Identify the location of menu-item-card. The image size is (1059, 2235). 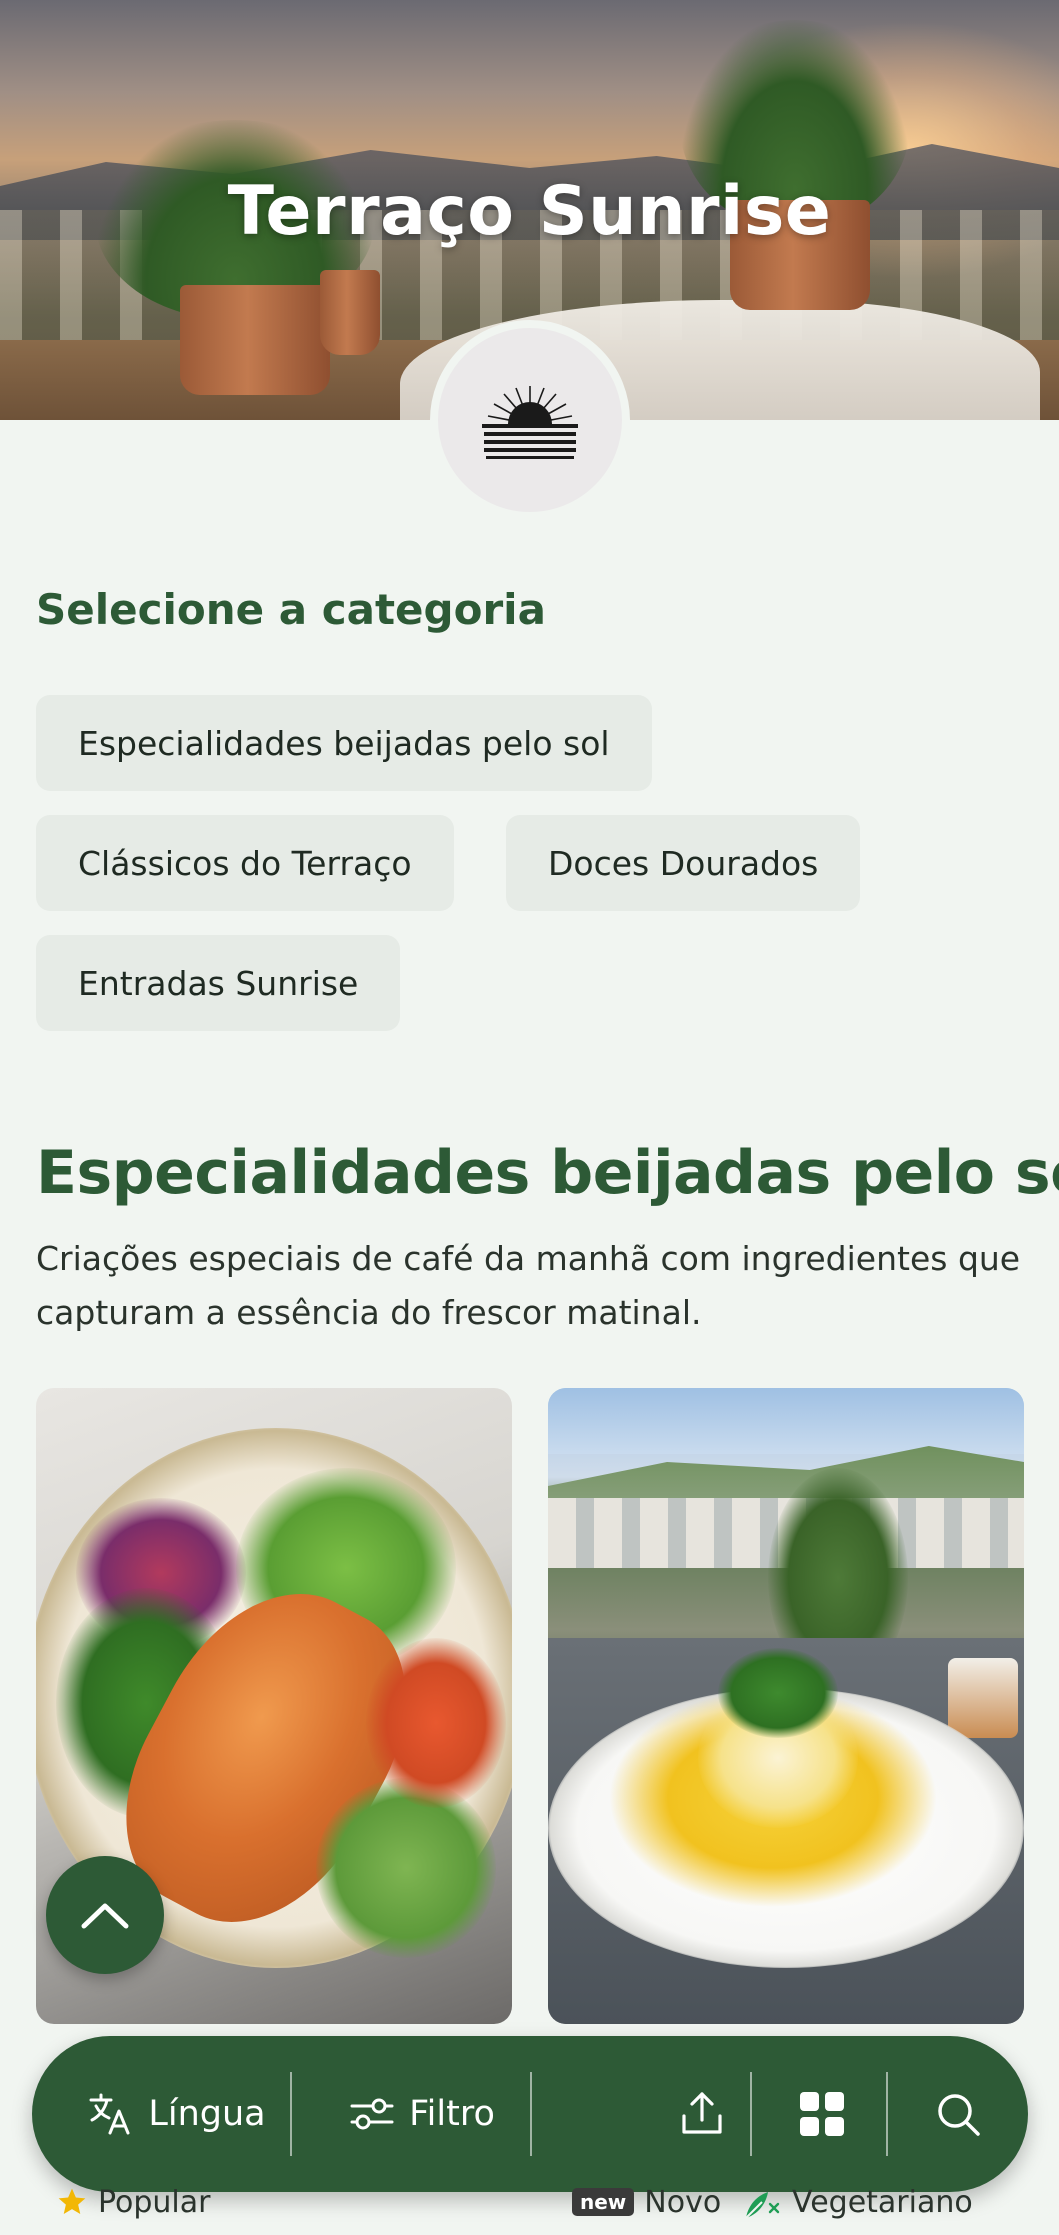
(786, 1706).